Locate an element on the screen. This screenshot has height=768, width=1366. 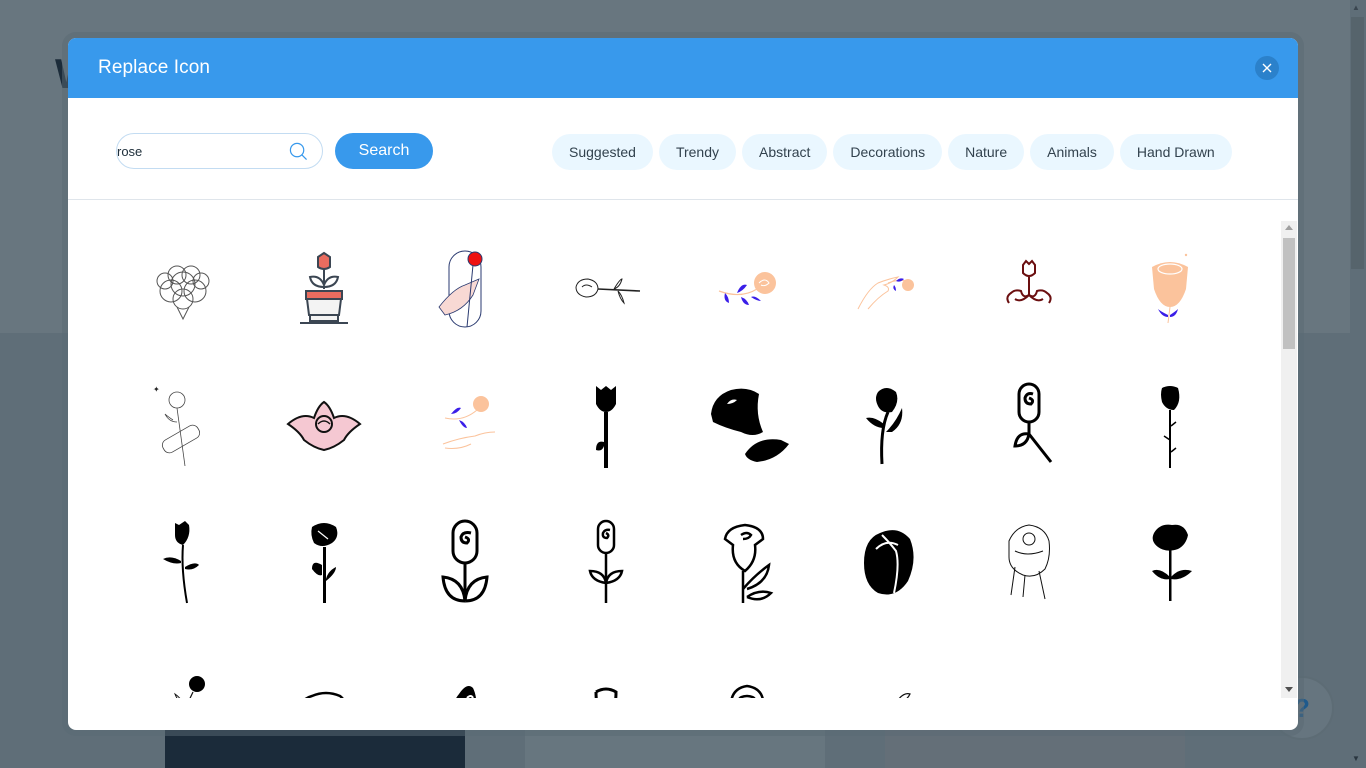
category-decorations: Decorations is located at coordinates (888, 152).